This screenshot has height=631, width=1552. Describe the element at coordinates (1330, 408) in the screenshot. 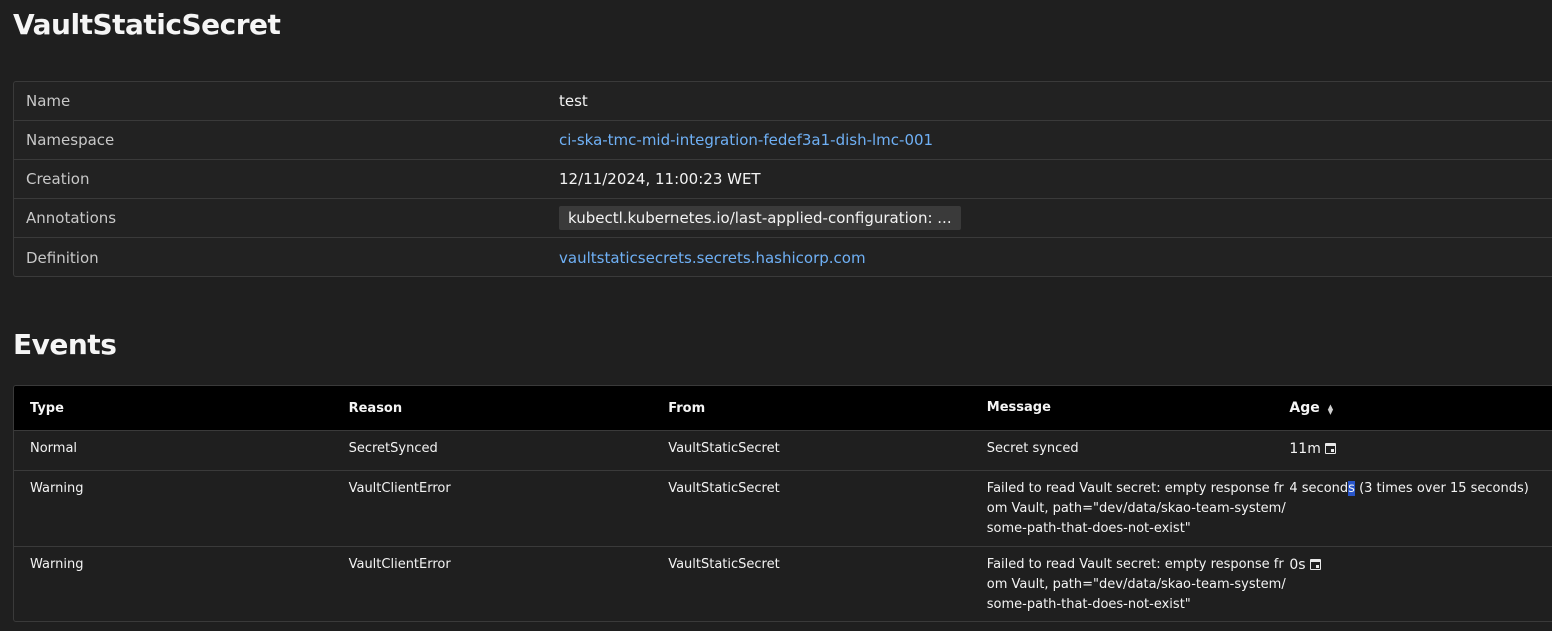

I see `sort-icon: ▲ ▼` at that location.